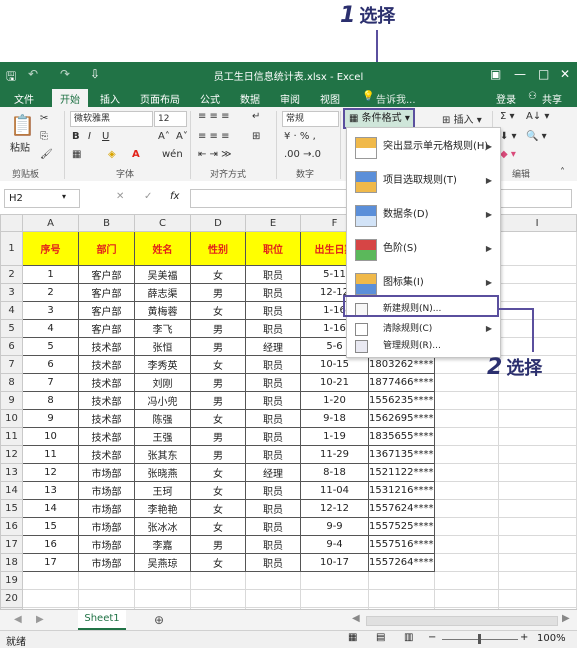  I want to click on tab-file: 文件, so click(24, 98).